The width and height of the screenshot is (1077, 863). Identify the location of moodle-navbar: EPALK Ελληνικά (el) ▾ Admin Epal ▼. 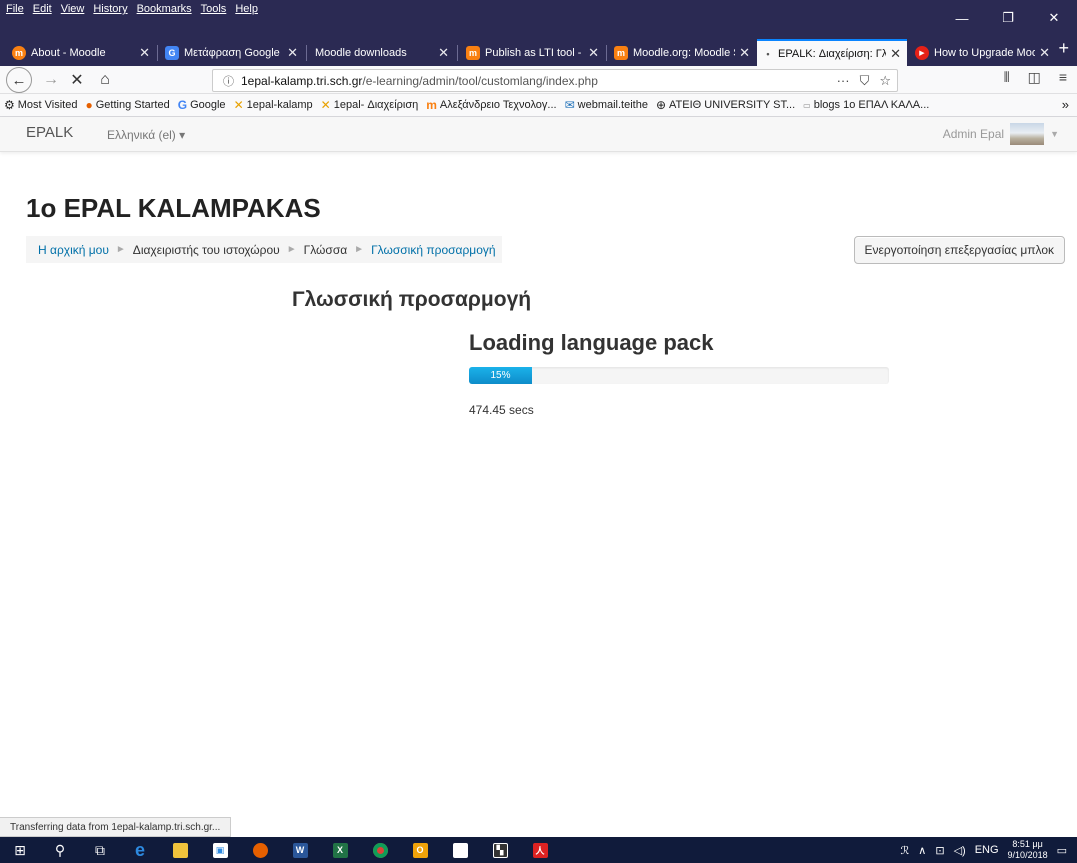
(538, 134).